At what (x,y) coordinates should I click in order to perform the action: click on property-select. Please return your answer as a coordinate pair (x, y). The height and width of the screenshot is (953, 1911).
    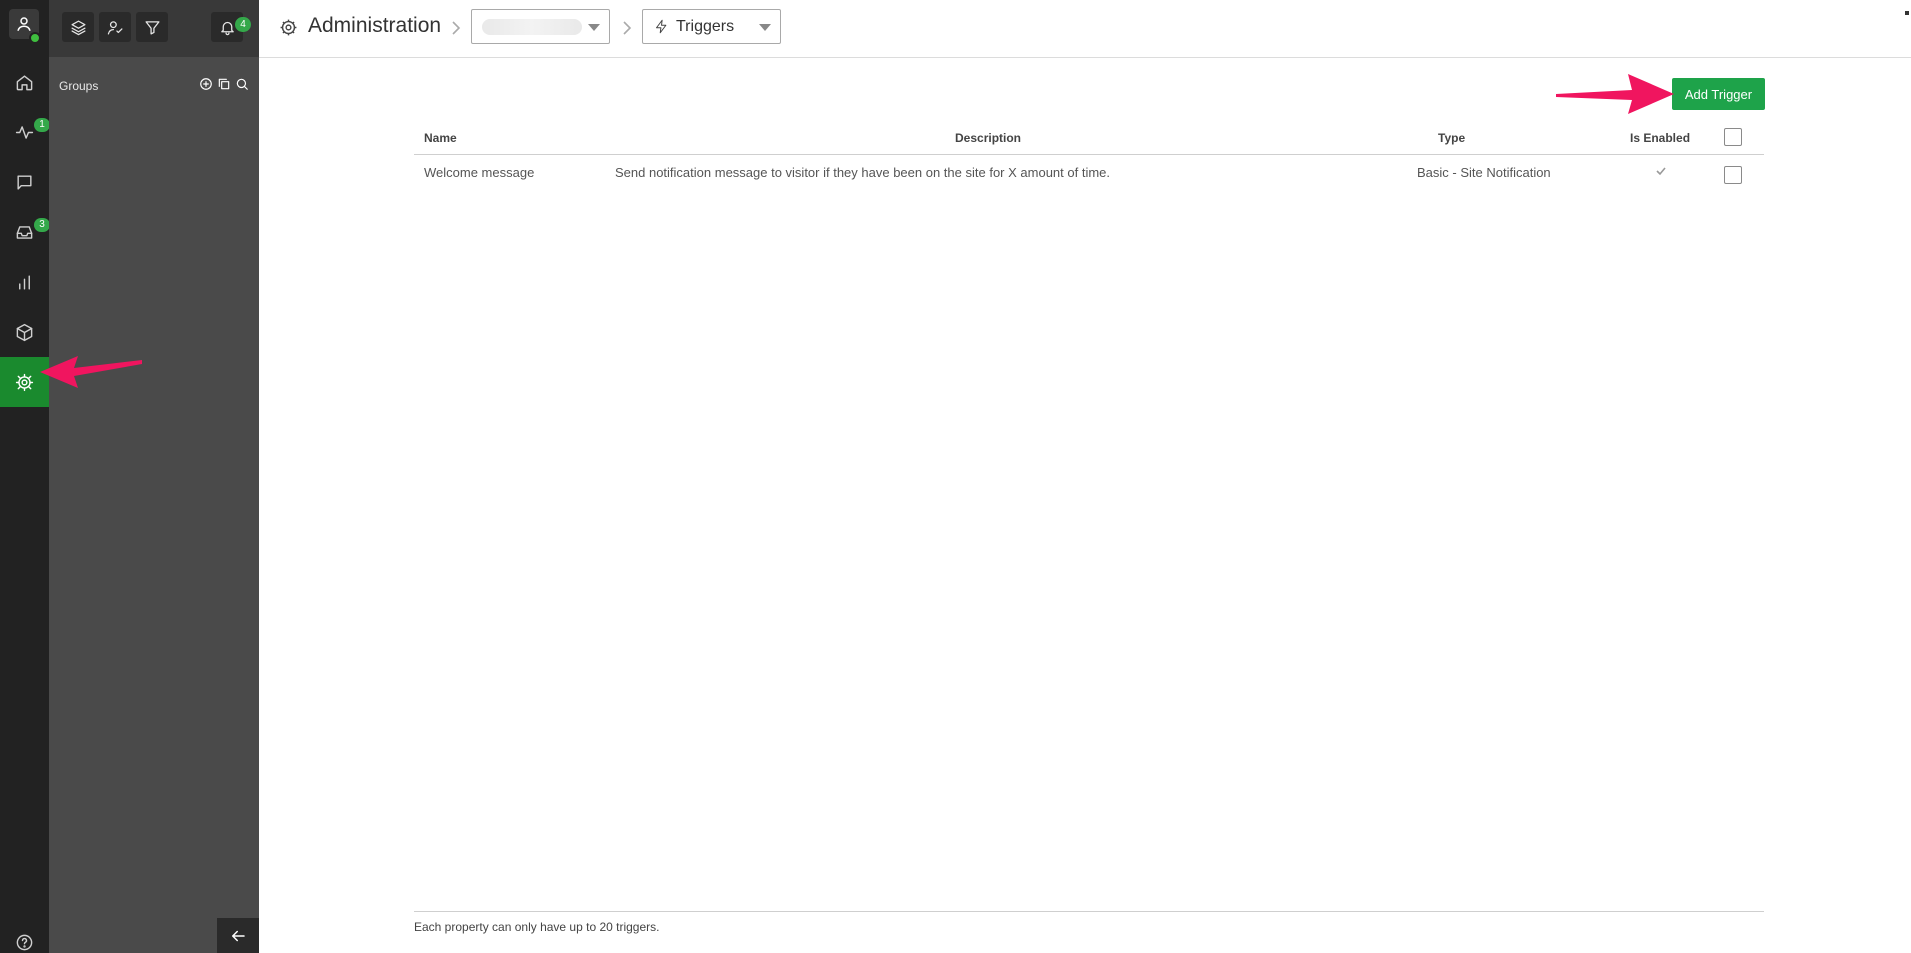
    Looking at the image, I should click on (540, 26).